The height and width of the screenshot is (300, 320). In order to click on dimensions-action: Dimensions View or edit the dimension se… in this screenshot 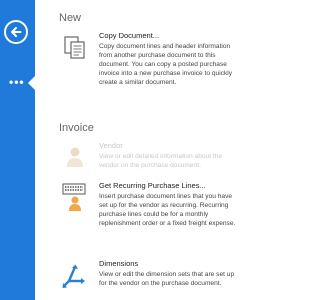, I will do `click(150, 276)`.